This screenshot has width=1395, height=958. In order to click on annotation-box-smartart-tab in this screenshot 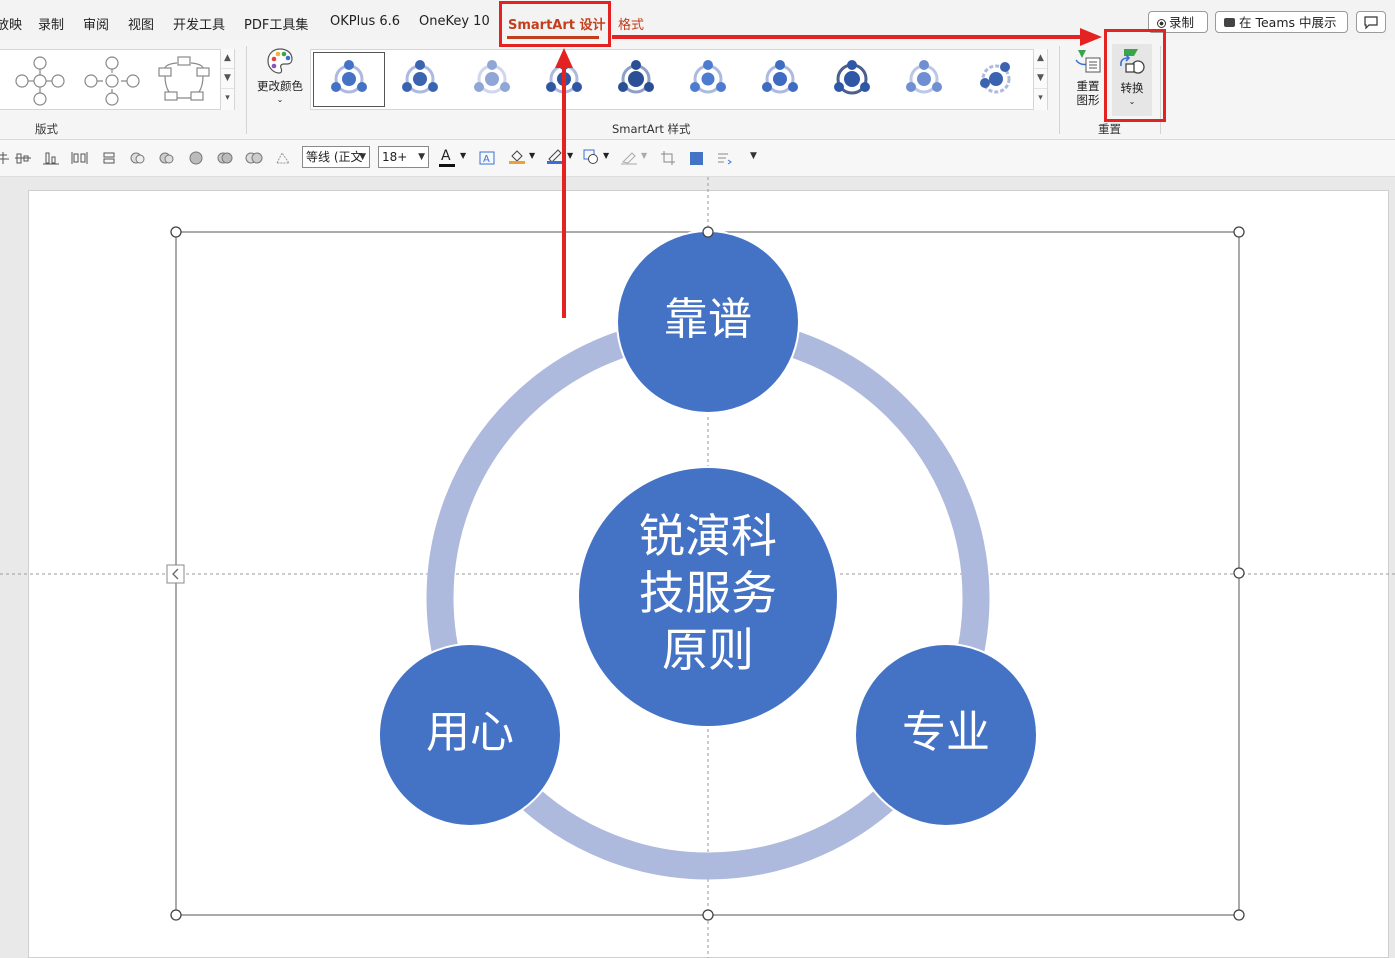, I will do `click(555, 24)`.